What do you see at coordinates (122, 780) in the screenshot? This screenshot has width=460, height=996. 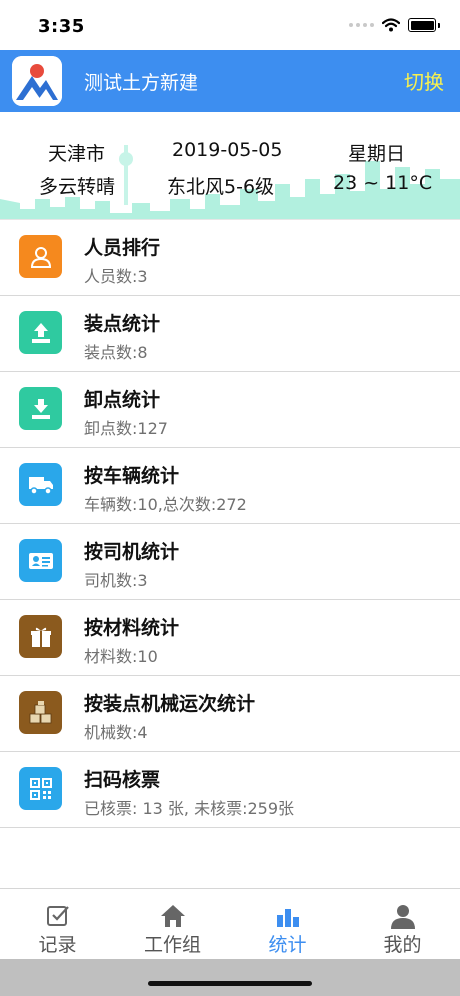 I see `item-title: 扫码核票` at bounding box center [122, 780].